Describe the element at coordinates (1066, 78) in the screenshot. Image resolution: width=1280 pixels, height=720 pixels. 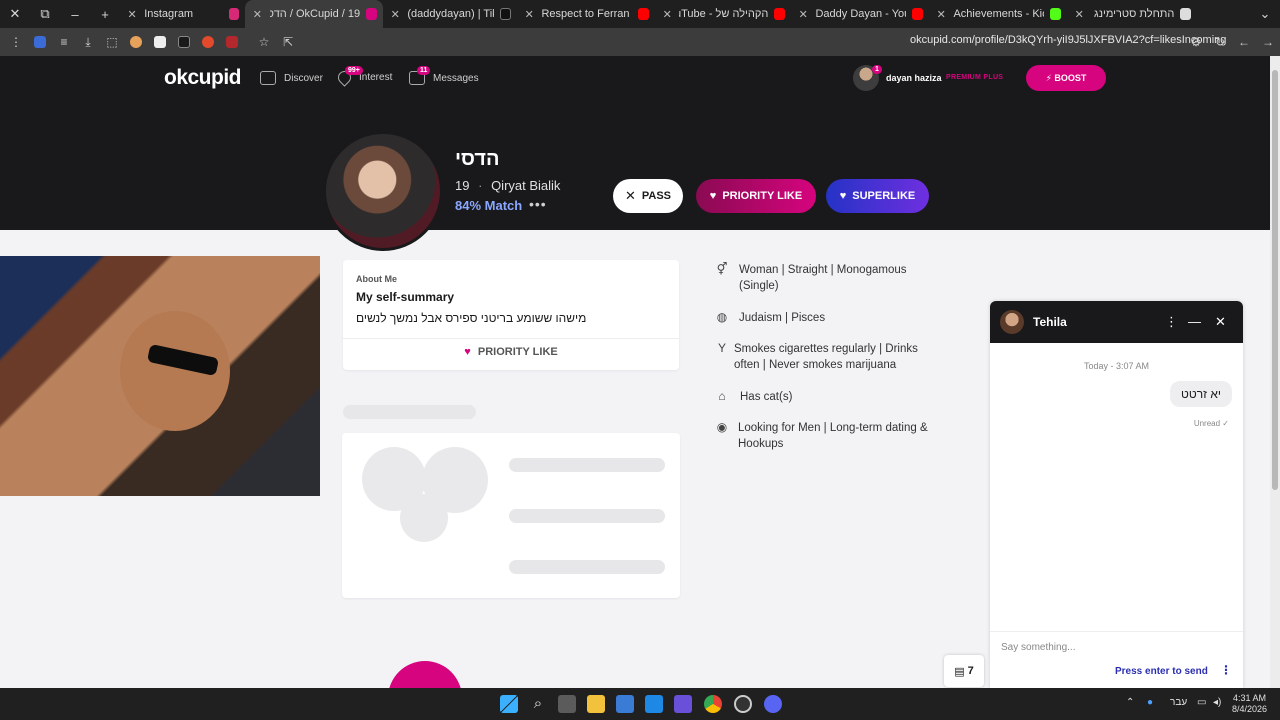
I see `boost-button: ⚡ BOOST` at that location.